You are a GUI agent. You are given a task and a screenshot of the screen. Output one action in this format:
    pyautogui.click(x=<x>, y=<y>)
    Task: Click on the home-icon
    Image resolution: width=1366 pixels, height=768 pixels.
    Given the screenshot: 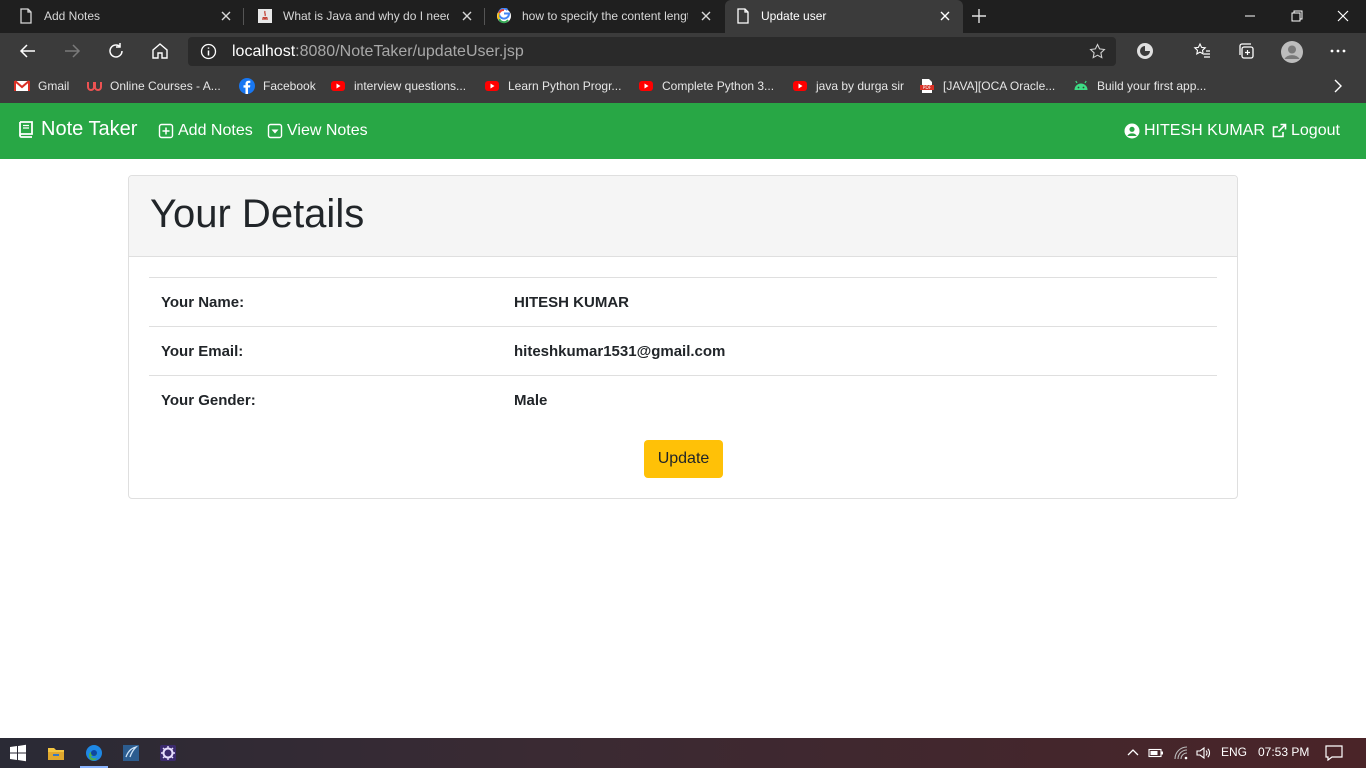 What is the action you would take?
    pyautogui.click(x=160, y=51)
    